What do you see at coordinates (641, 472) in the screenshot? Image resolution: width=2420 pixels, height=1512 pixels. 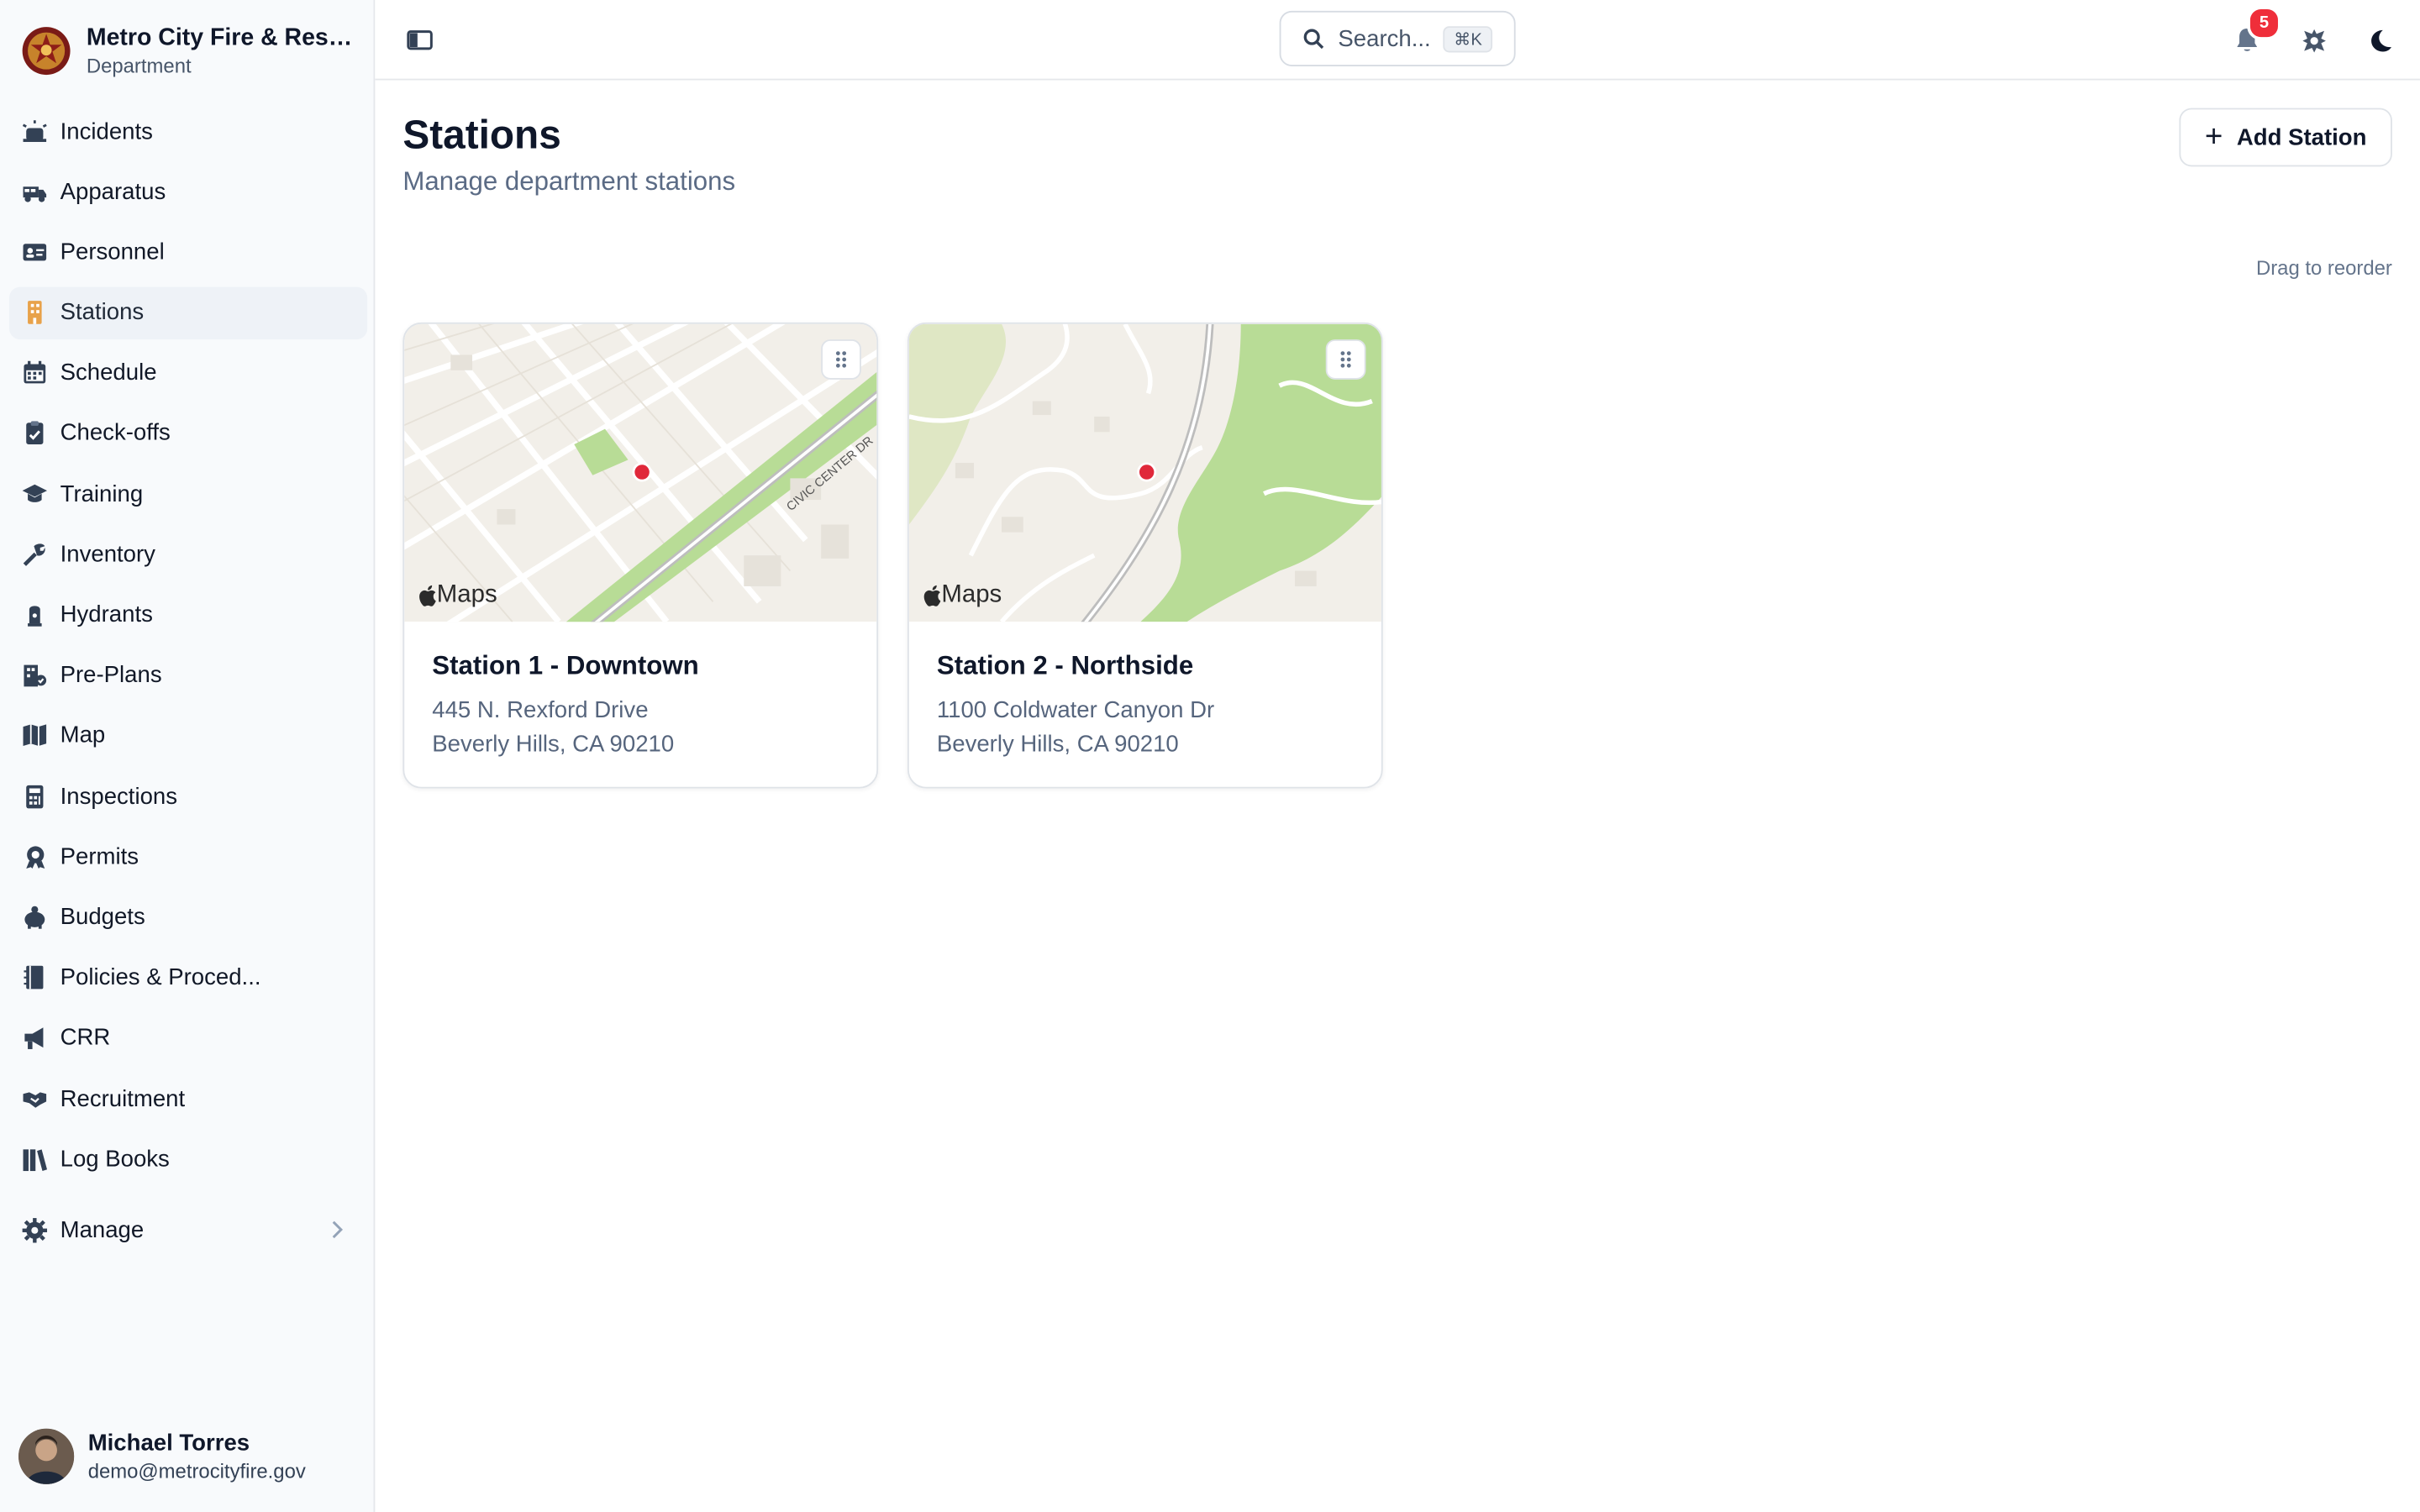 I see `station-map: CIVIC CENTER DR` at bounding box center [641, 472].